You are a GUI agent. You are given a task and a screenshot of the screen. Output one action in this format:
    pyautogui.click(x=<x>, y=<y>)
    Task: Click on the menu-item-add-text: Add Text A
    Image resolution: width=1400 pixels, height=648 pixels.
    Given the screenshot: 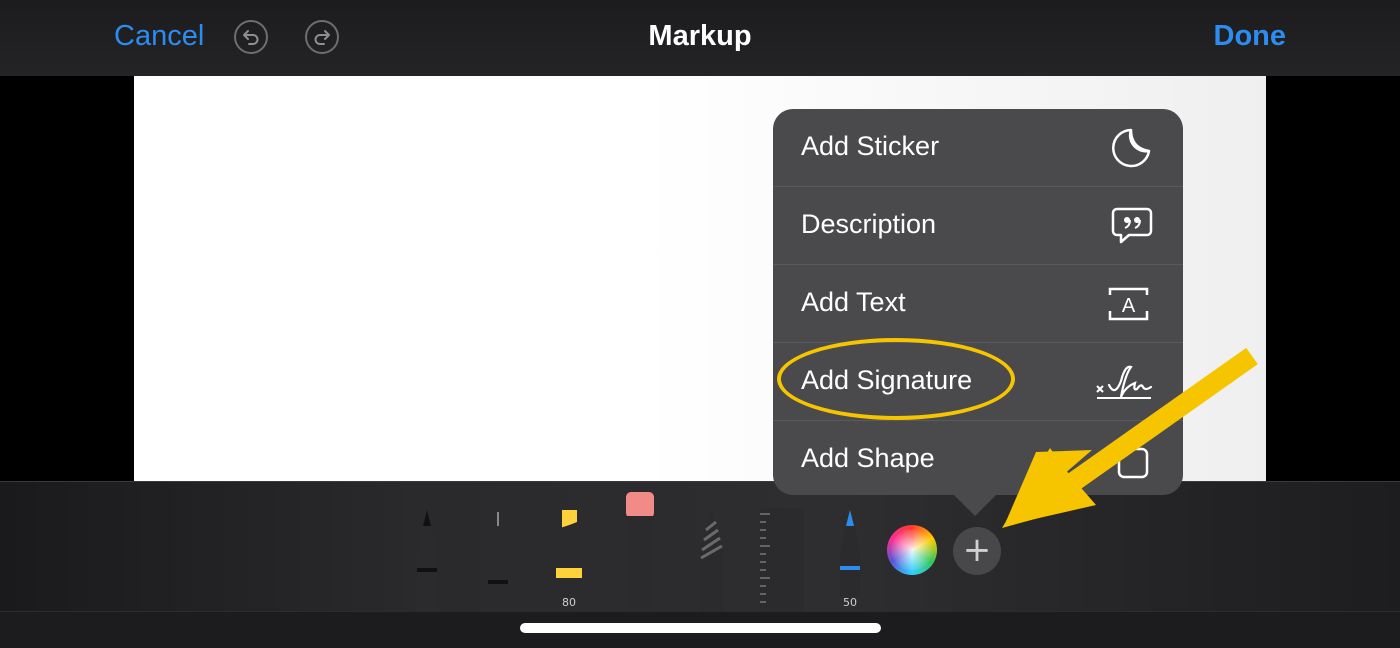 What is the action you would take?
    pyautogui.click(x=978, y=303)
    